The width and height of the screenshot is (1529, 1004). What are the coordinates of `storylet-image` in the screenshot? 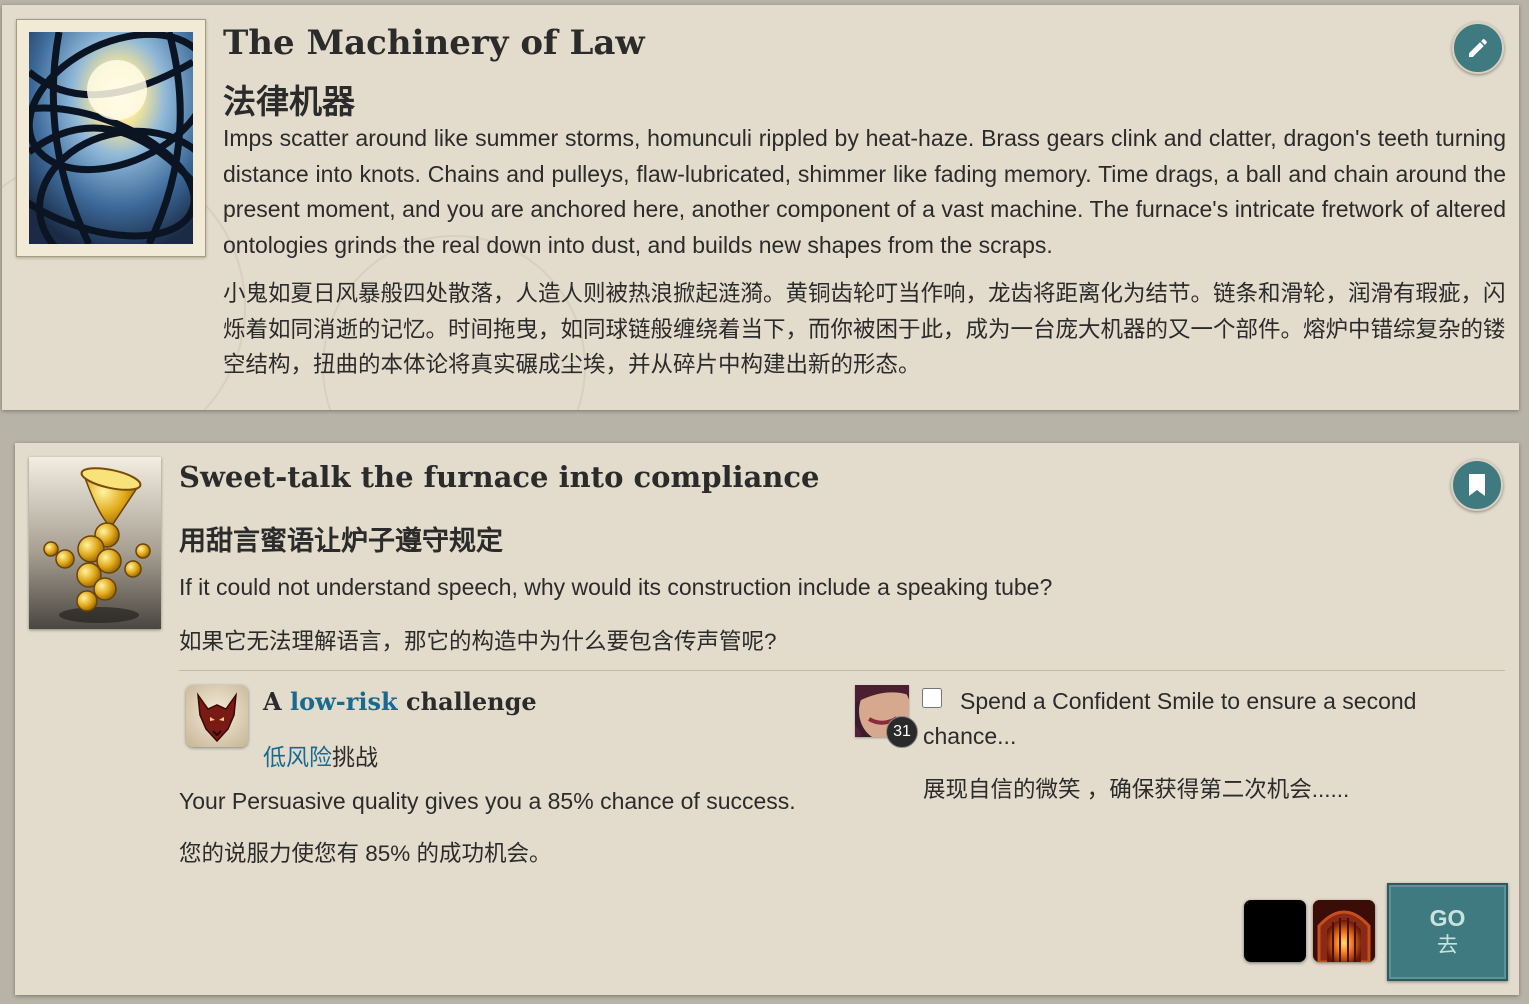 It's located at (111, 138).